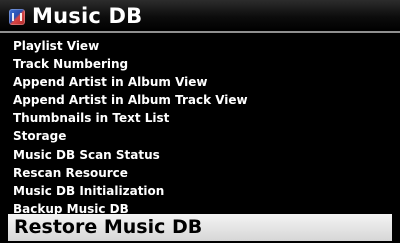 The width and height of the screenshot is (400, 243). I want to click on menu-item-playlist-view: Playlist View, so click(200, 46).